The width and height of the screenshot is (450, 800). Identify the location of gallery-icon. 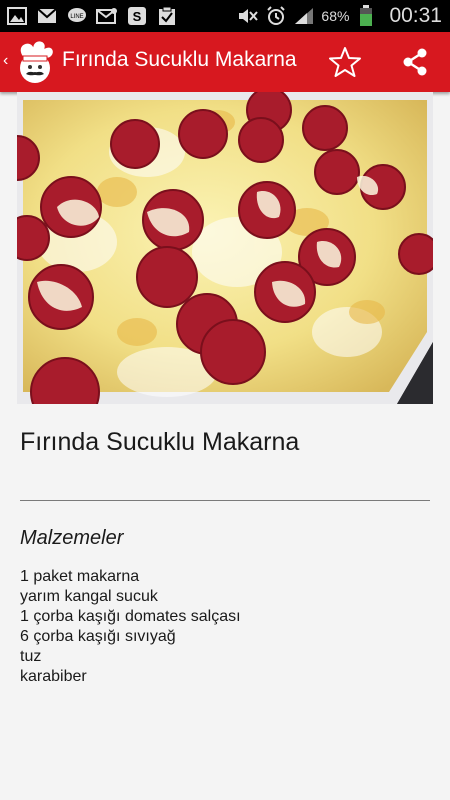
(17, 16).